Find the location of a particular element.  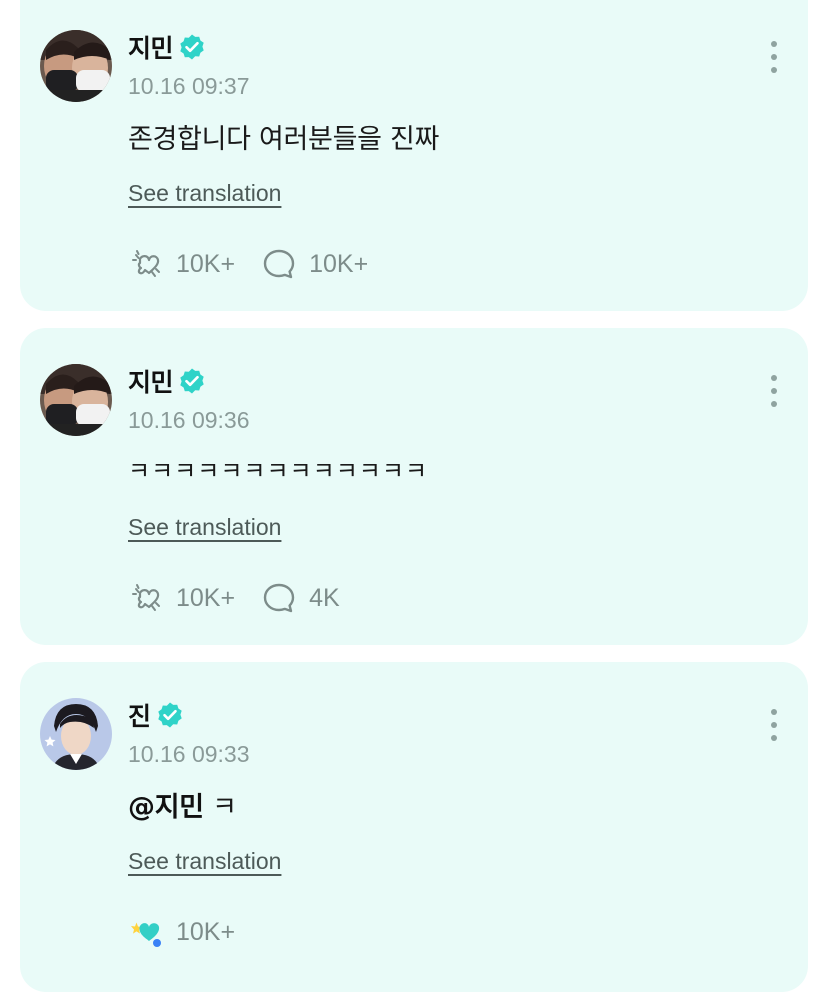

post-text-content: ㅋ is located at coordinates (220, 807).